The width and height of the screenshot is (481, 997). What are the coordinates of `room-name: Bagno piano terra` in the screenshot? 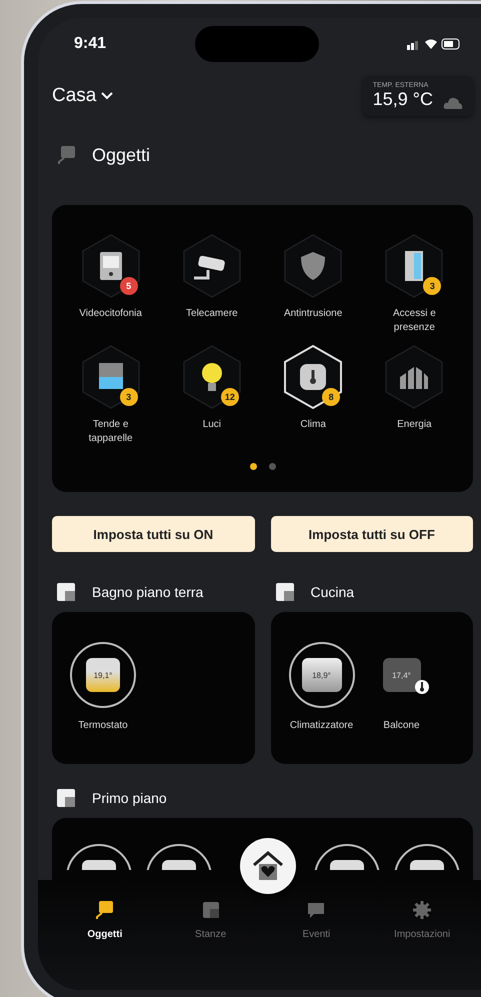 It's located at (148, 592).